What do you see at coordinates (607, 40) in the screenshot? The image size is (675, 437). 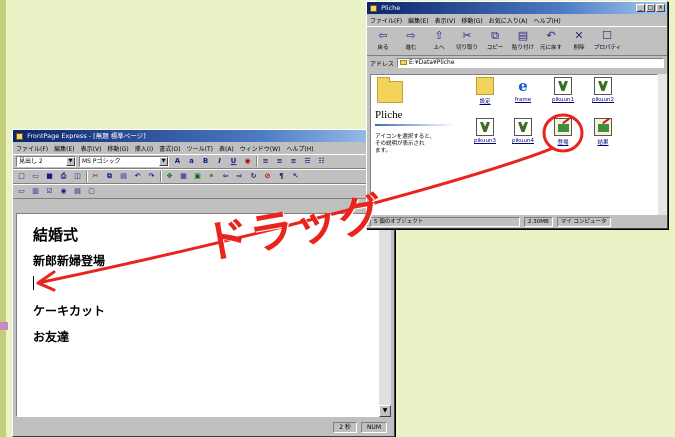 I see `properties-button: ☐ プロパティ` at bounding box center [607, 40].